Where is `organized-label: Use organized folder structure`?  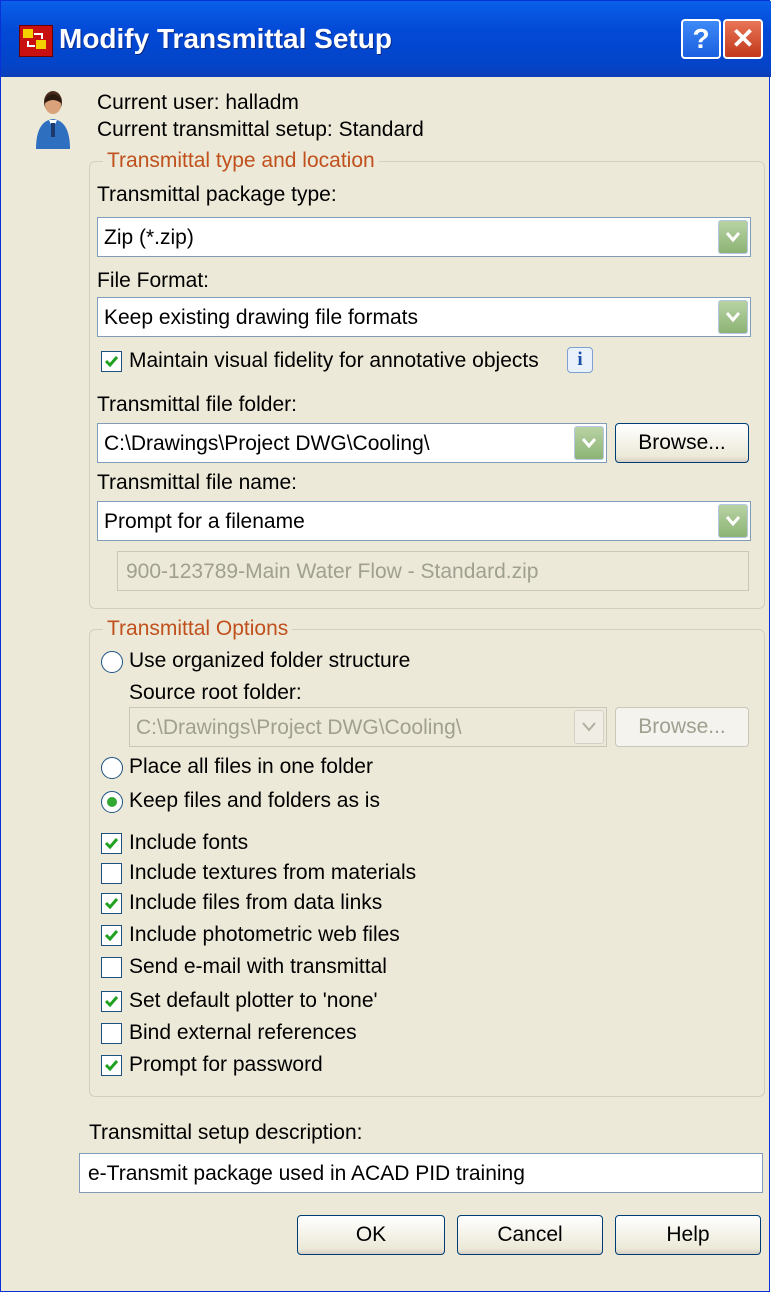 organized-label: Use organized folder structure is located at coordinates (269, 661).